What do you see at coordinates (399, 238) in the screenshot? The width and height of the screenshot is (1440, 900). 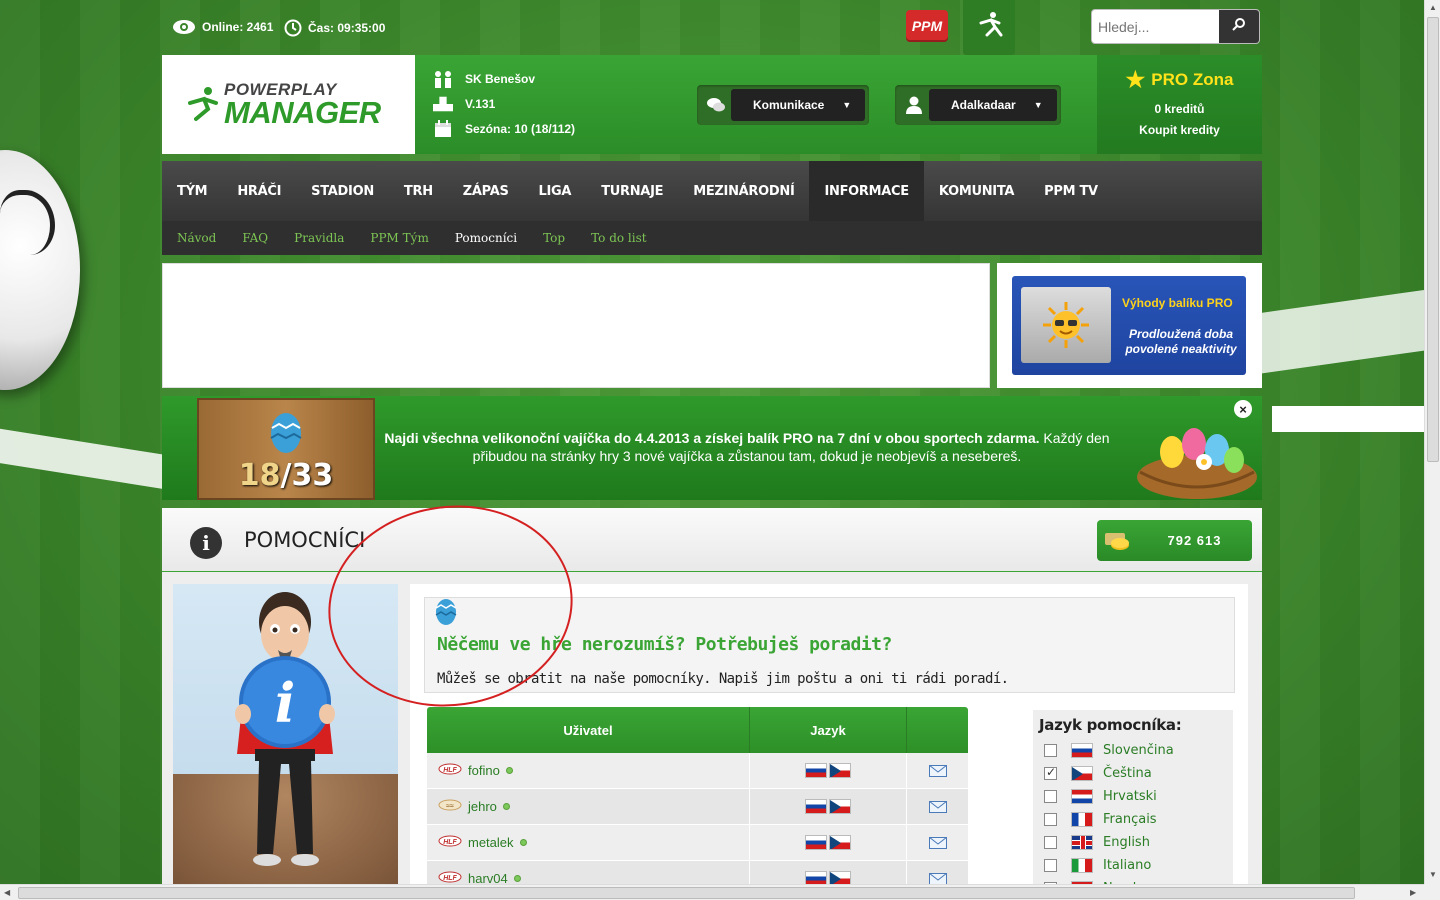 I see `subnav-item: PPM Tým` at bounding box center [399, 238].